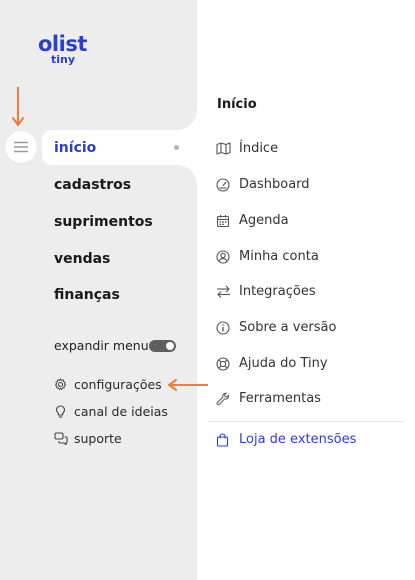 This screenshot has width=415, height=580. I want to click on panel-item-label: Índice, so click(259, 148).